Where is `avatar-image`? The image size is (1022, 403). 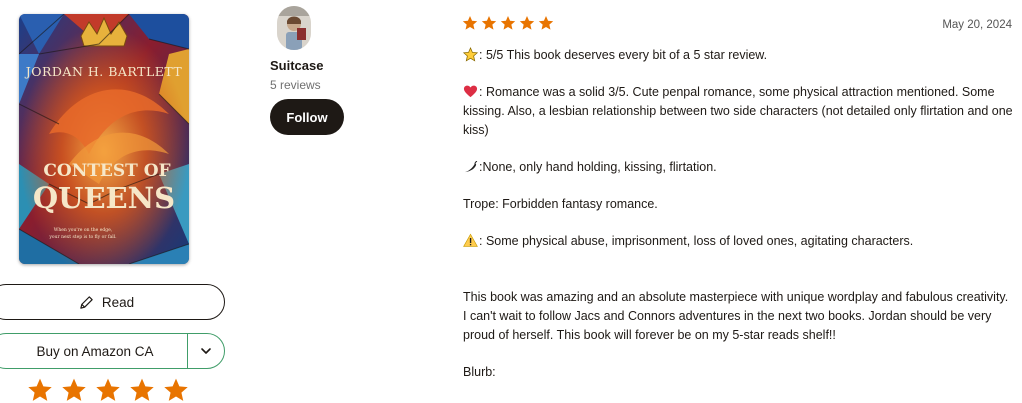 avatar-image is located at coordinates (294, 28).